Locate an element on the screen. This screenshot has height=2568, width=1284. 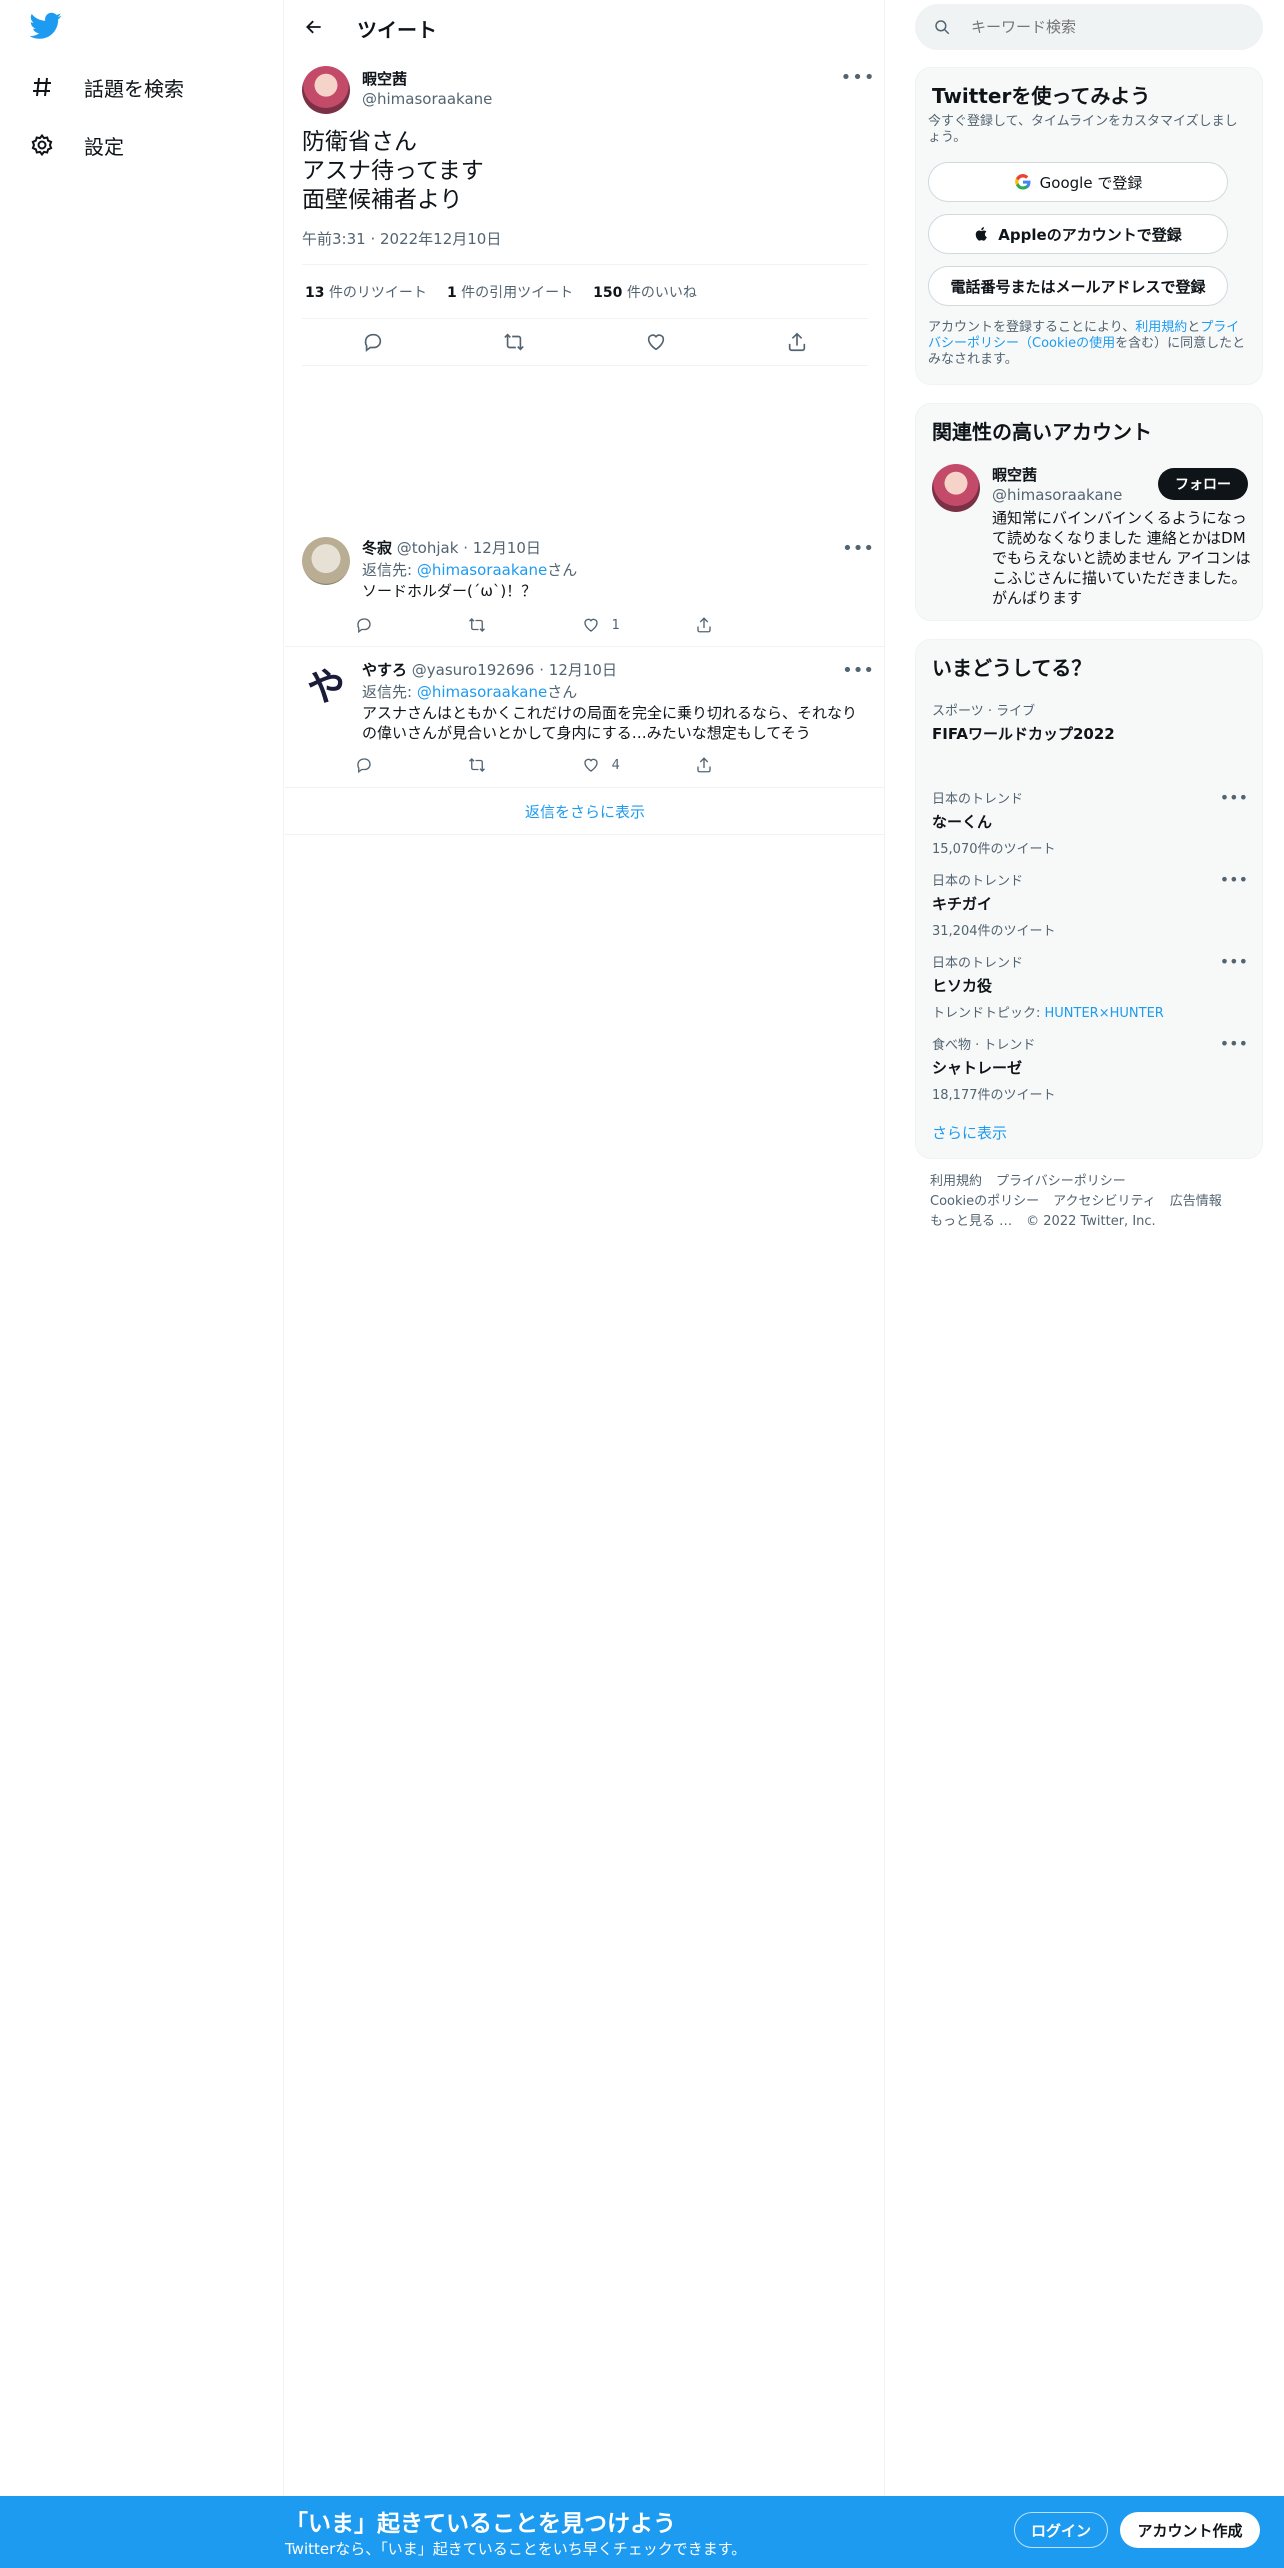
tweet-stats: 13 件のリツイート 1 件の引用ツイート 150 件のいいね is located at coordinates (501, 292).